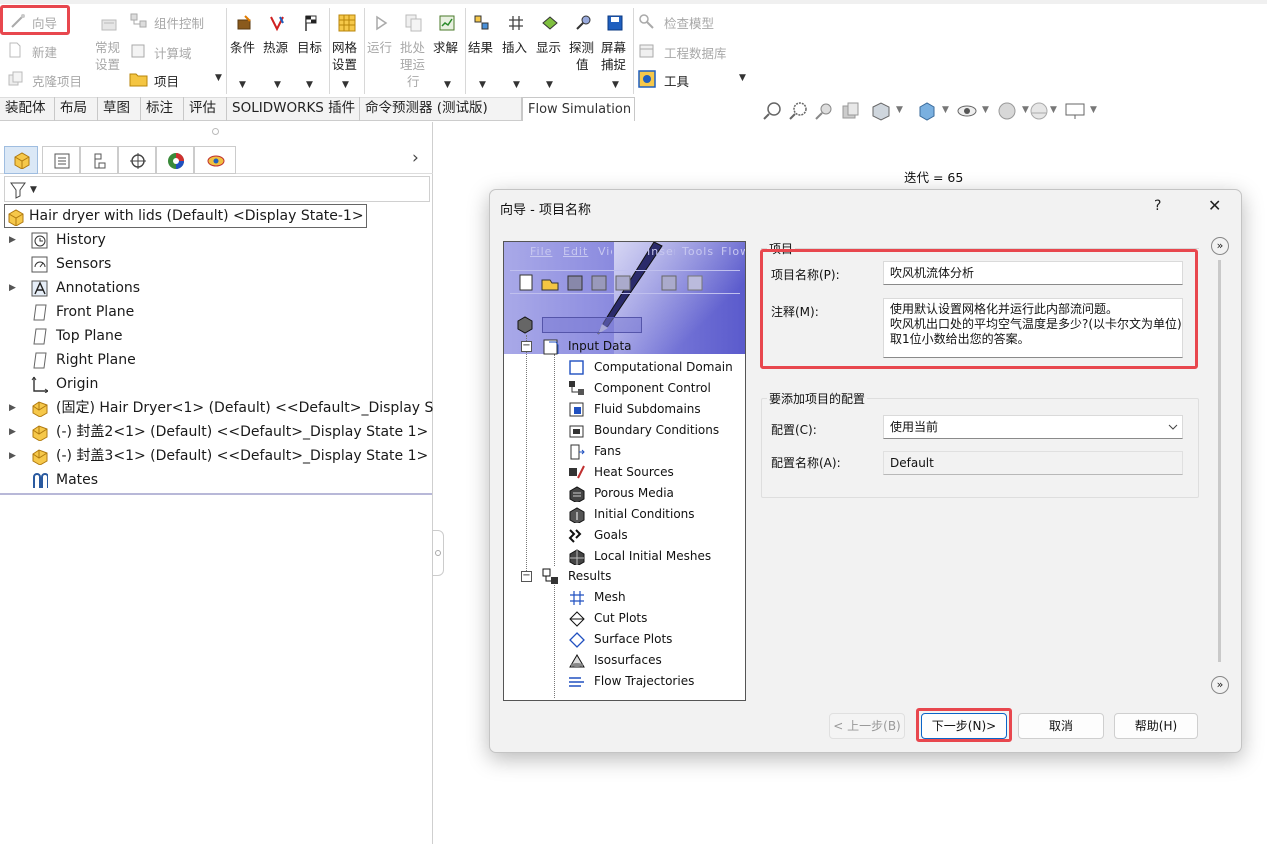 The height and width of the screenshot is (844, 1267). Describe the element at coordinates (77, 480) in the screenshot. I see `tree-label: Mates` at that location.